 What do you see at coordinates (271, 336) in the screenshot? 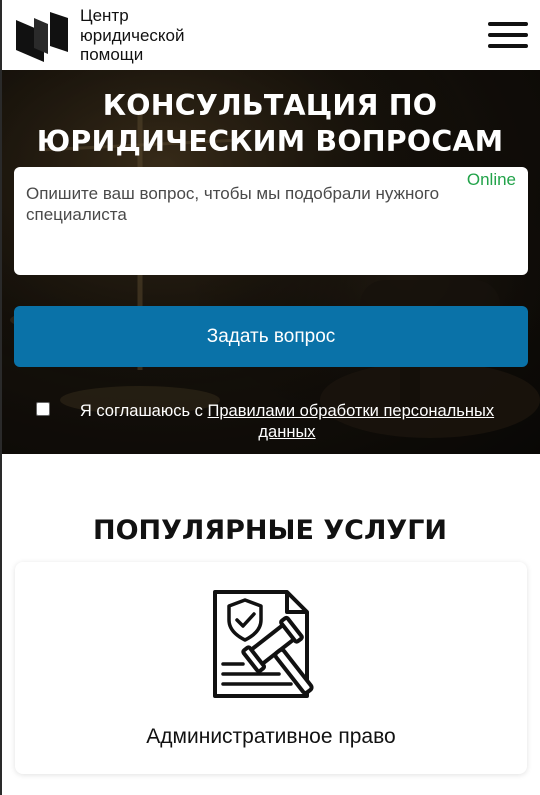
I see `ask-question-button: Задать вопрос` at bounding box center [271, 336].